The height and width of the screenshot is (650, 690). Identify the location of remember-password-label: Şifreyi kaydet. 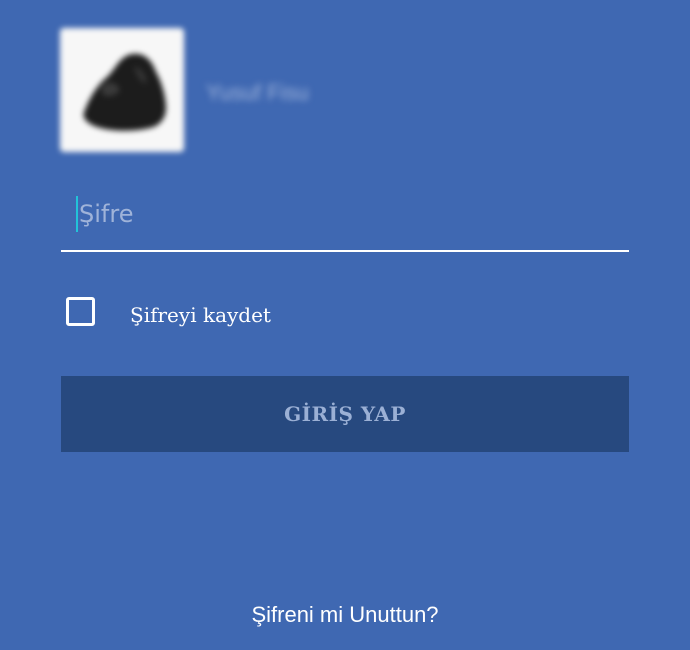
(200, 315).